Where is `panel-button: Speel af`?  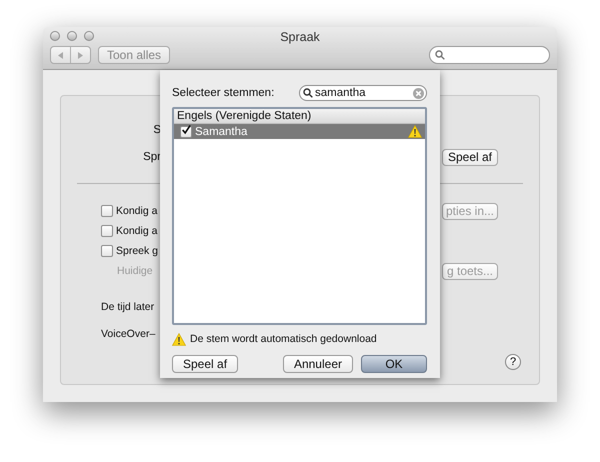 panel-button: Speel af is located at coordinates (470, 157).